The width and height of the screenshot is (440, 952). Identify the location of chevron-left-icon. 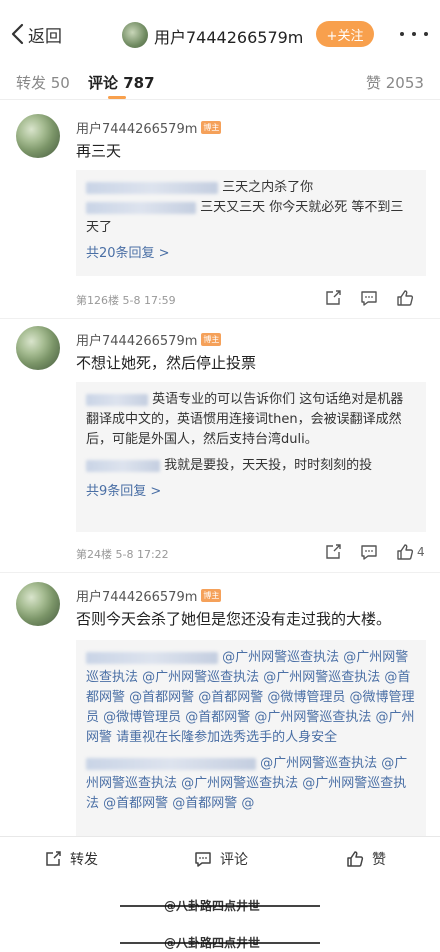
(17, 34).